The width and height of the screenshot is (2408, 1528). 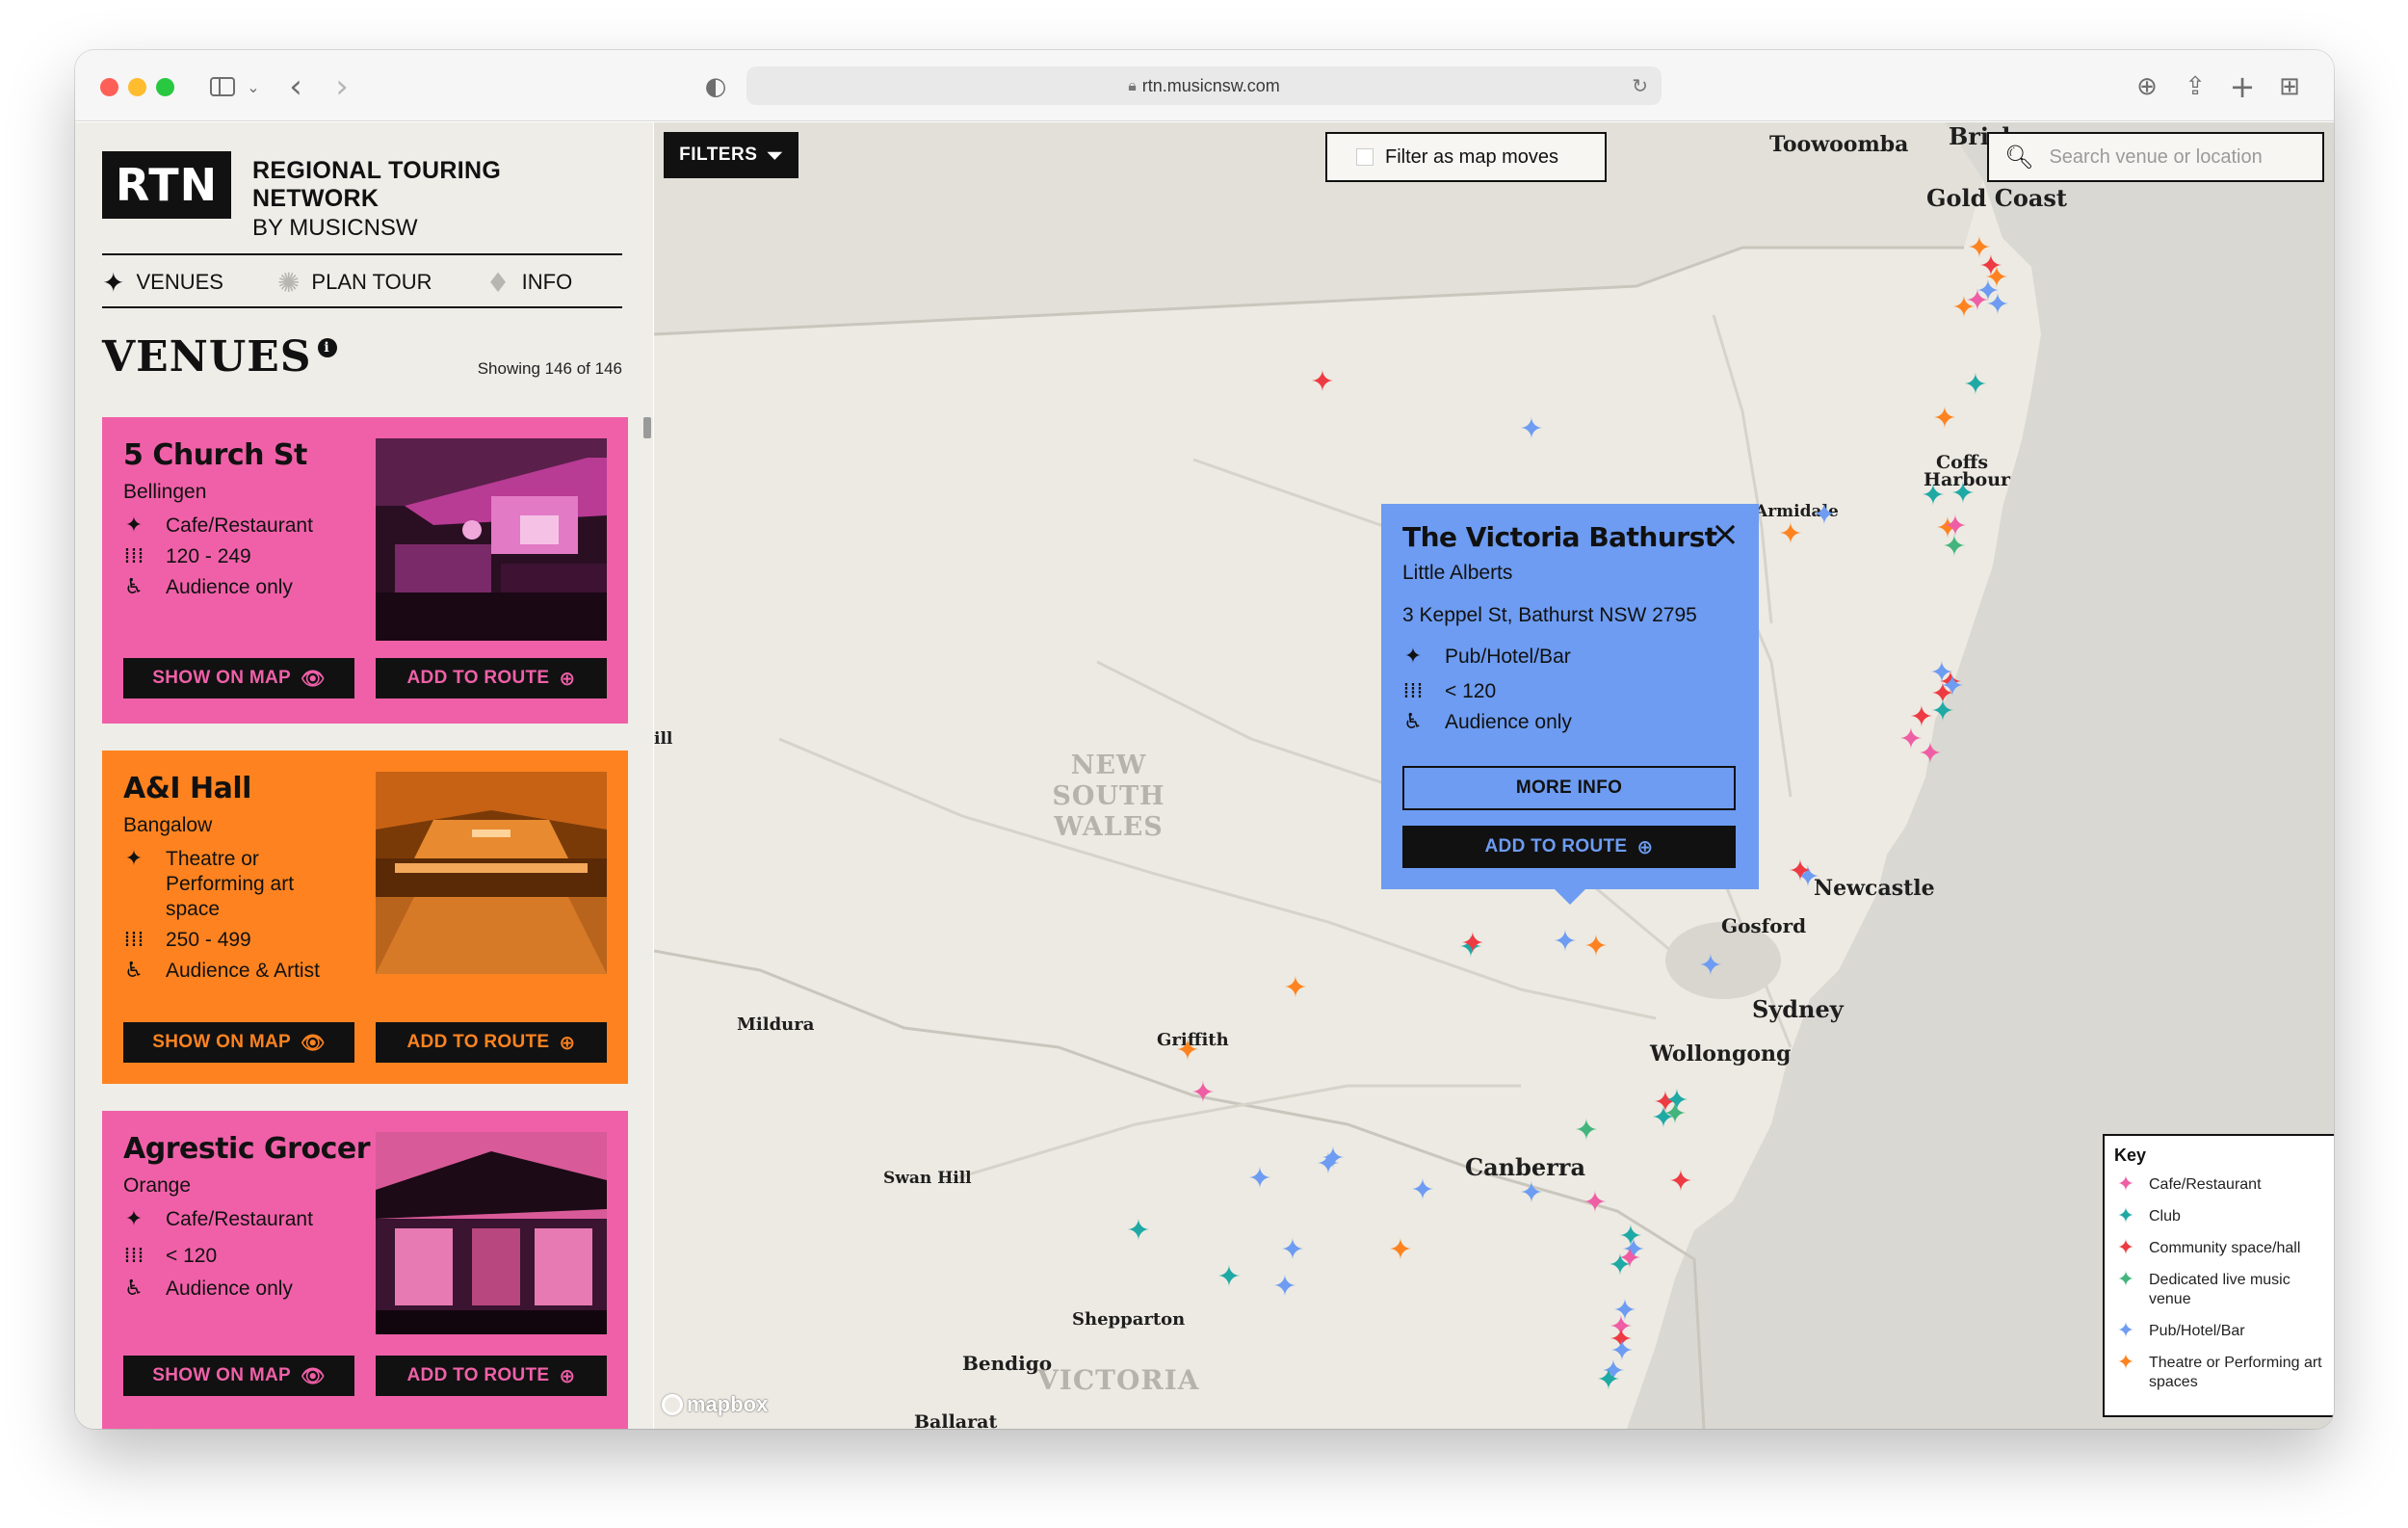 I want to click on rtn-logo: RTN, so click(x=166, y=185).